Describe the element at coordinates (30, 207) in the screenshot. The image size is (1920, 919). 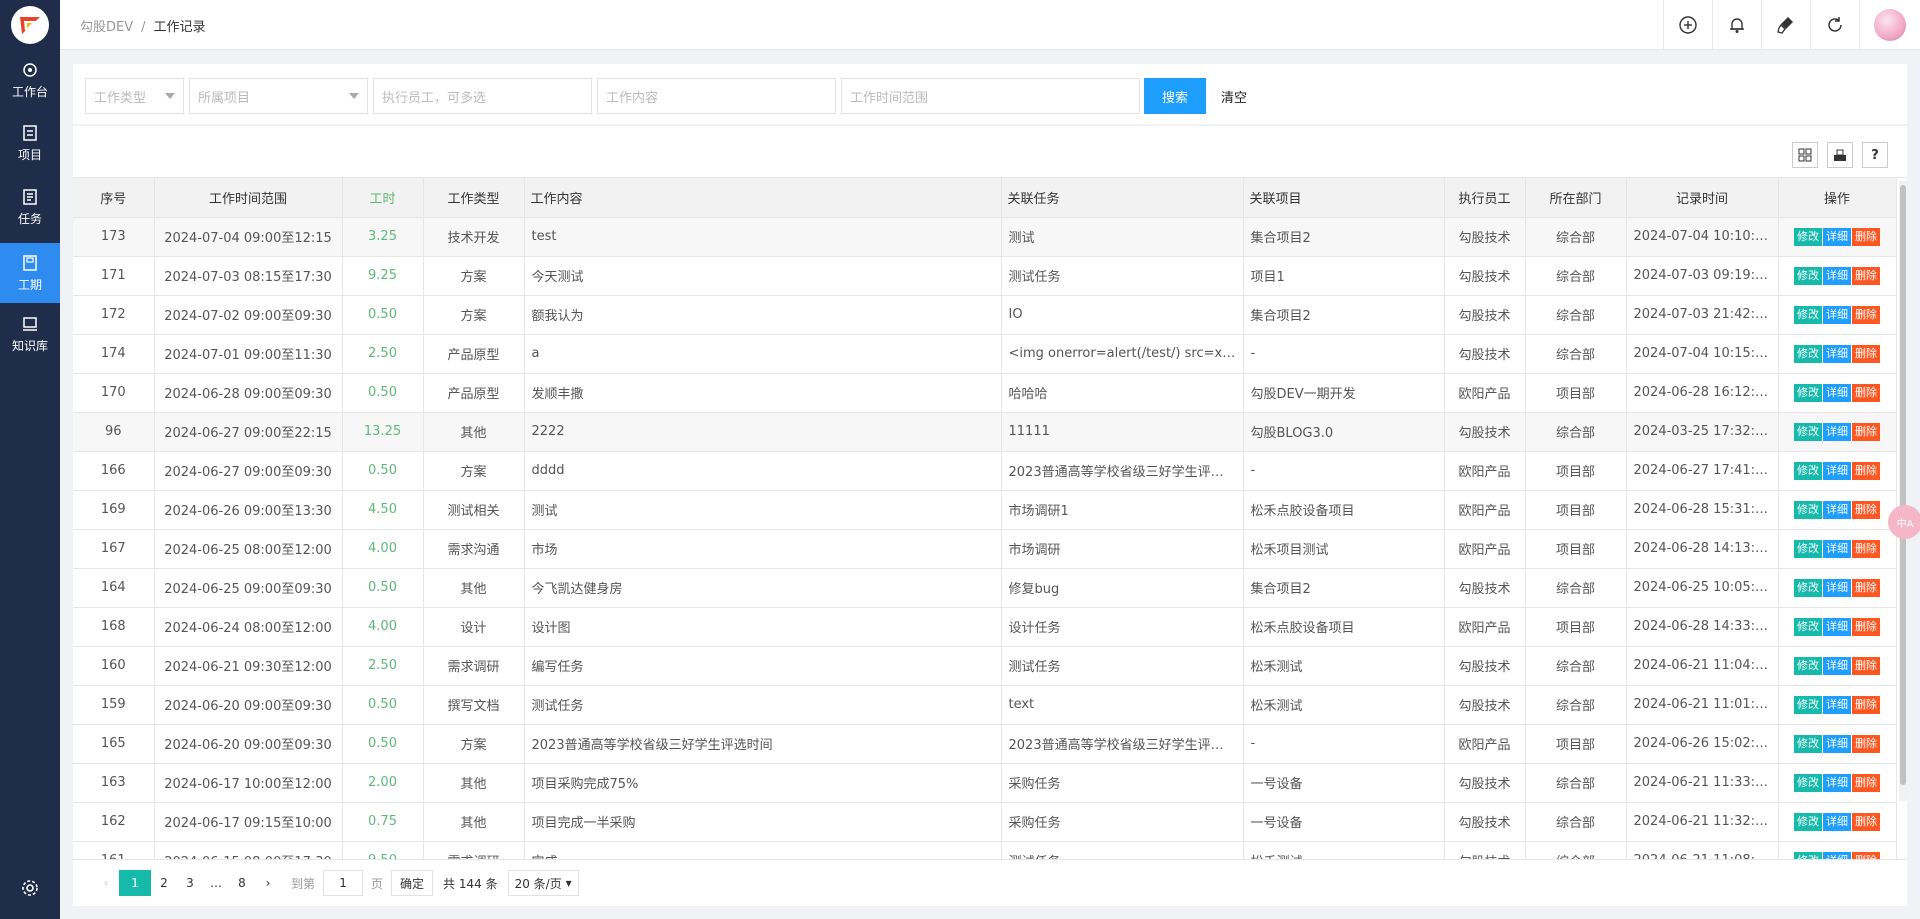
I see `sidebar-item-task: 任务` at that location.